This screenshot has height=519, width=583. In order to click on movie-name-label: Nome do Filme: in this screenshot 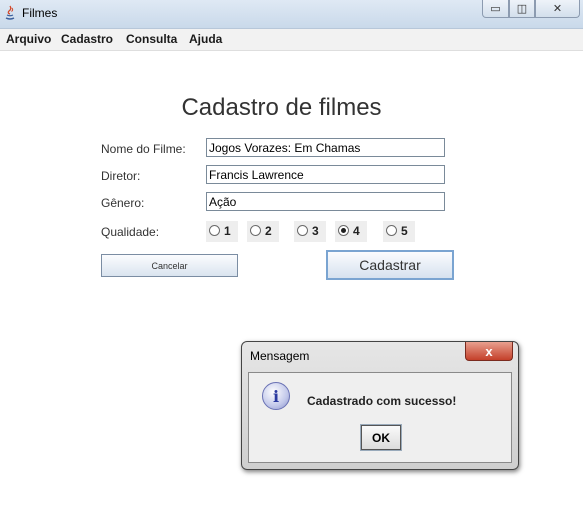, I will do `click(143, 149)`.